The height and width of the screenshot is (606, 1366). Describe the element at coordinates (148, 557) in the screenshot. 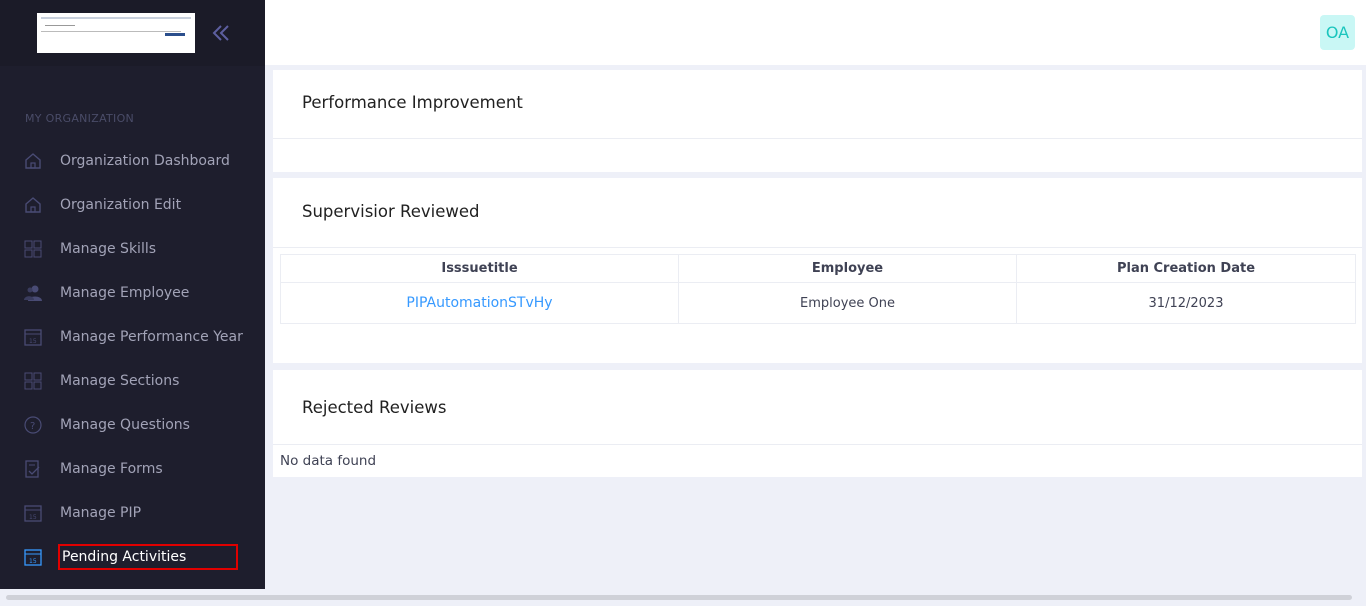

I see `sidebar-item-label: Pending Activities` at that location.